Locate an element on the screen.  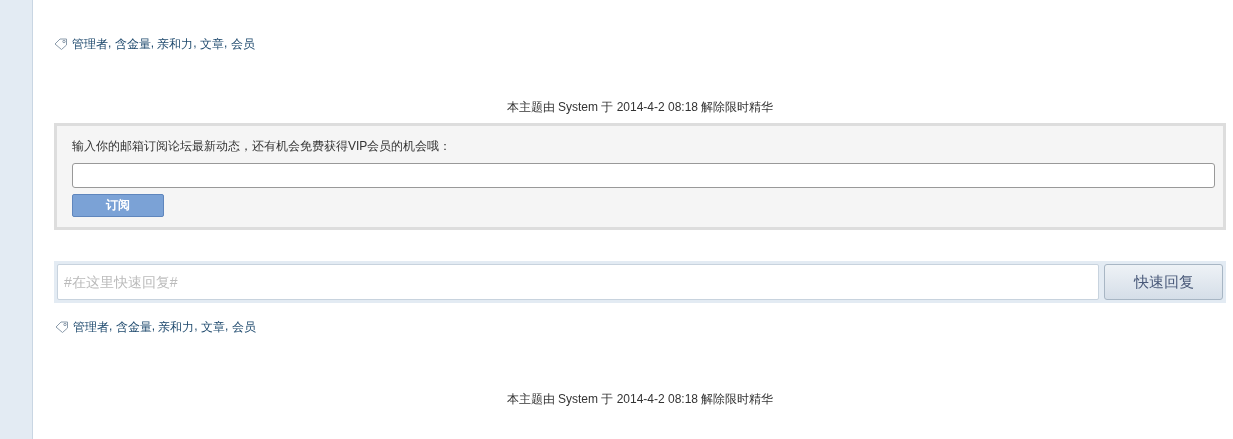
quick-reply-button: 快速回复 is located at coordinates (1163, 282).